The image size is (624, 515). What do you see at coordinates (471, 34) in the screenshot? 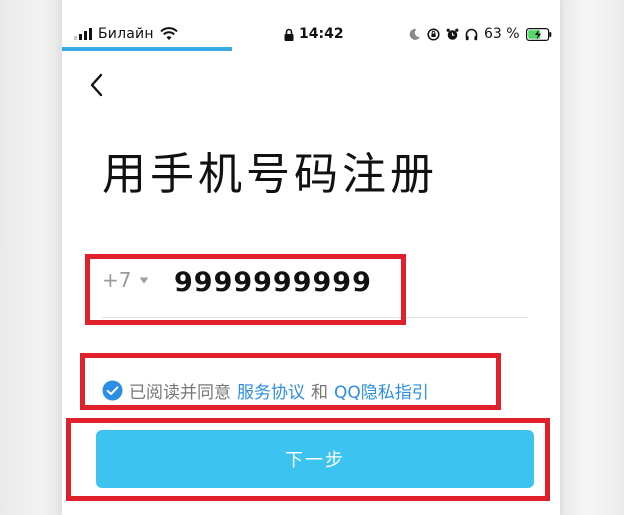
I see `headphones-icon` at bounding box center [471, 34].